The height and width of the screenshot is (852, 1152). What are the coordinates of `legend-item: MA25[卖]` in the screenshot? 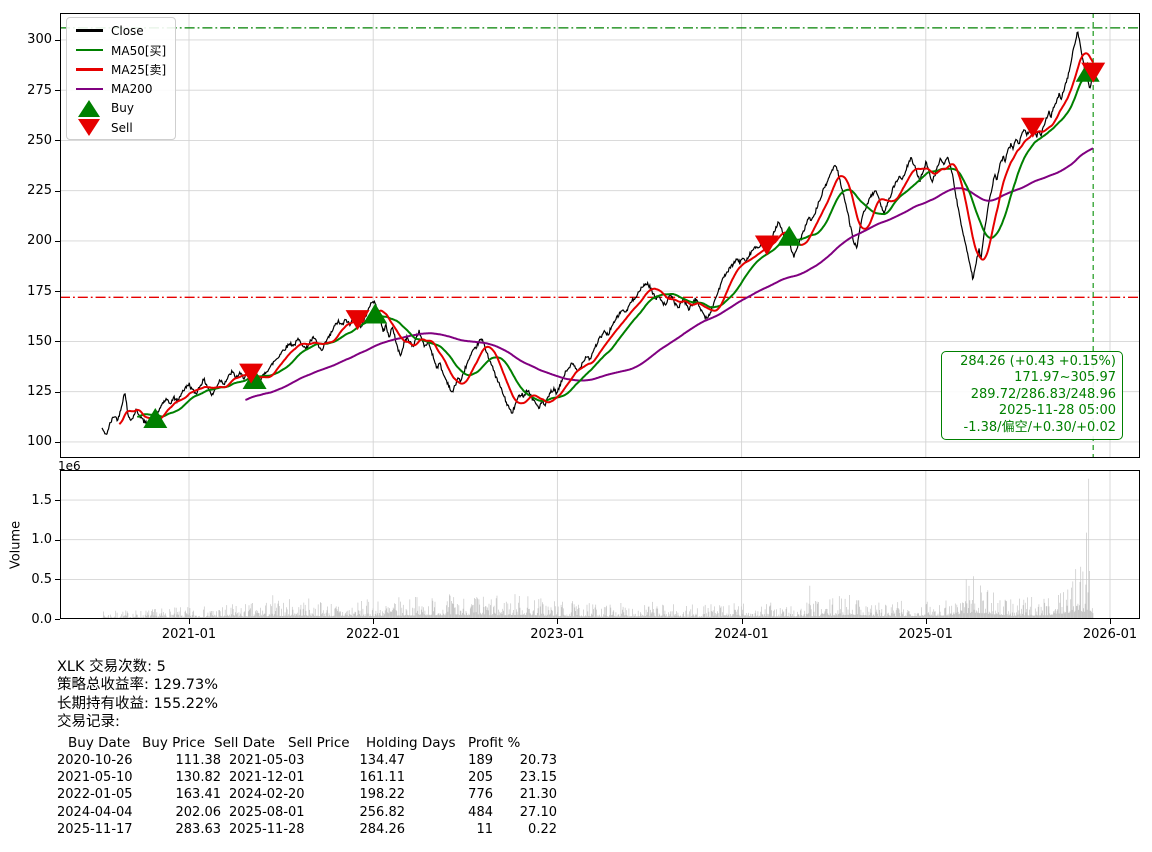 It's located at (121, 69).